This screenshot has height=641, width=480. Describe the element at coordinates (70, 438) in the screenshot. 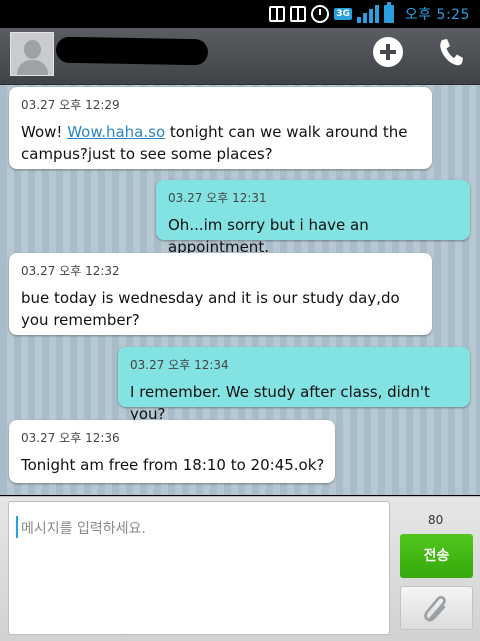

I see `message-timestamp: 03.27 오후 12:36` at that location.